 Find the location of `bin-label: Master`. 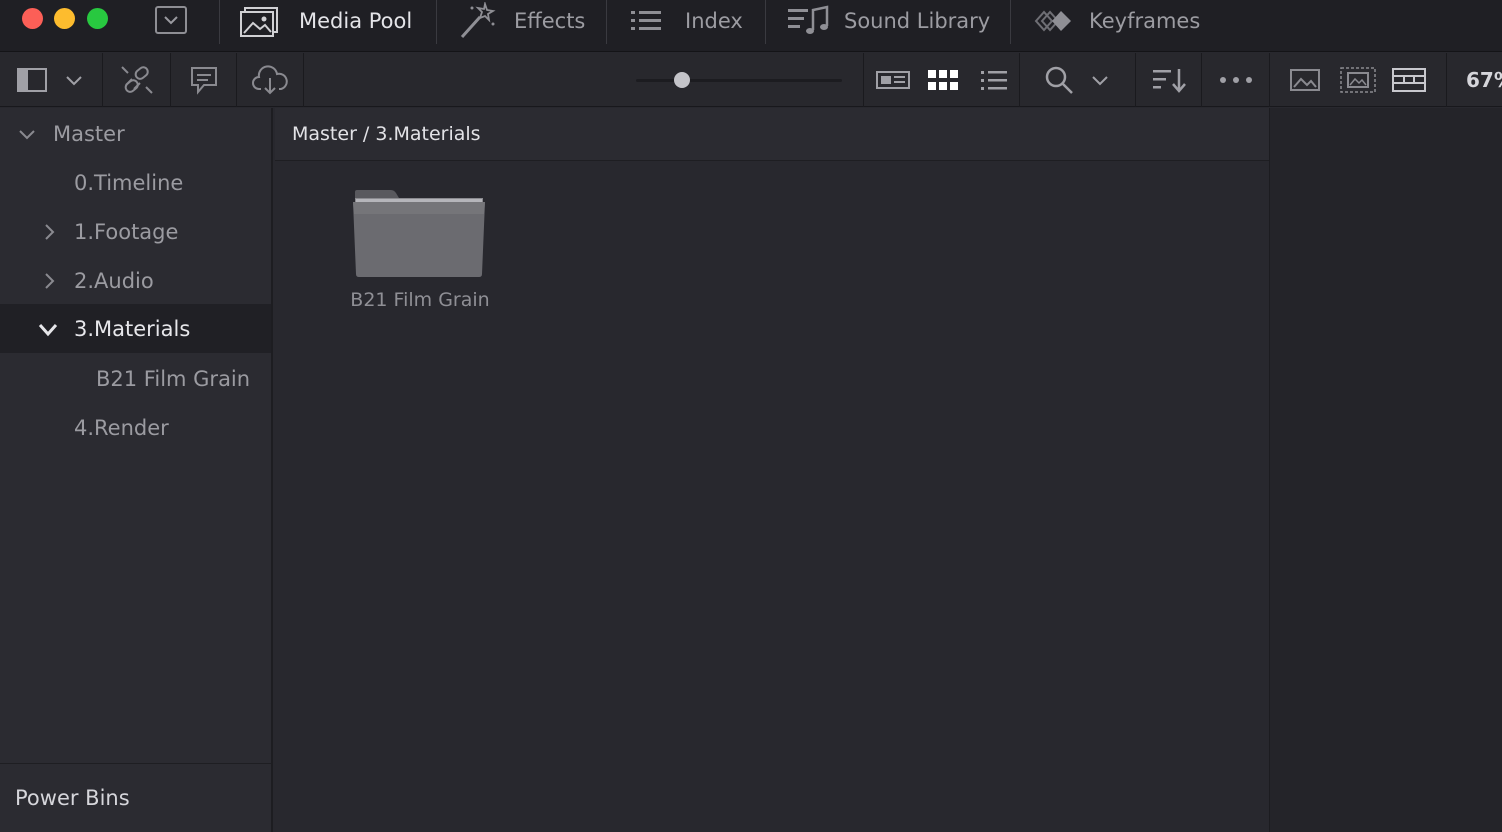

bin-label: Master is located at coordinates (89, 133).